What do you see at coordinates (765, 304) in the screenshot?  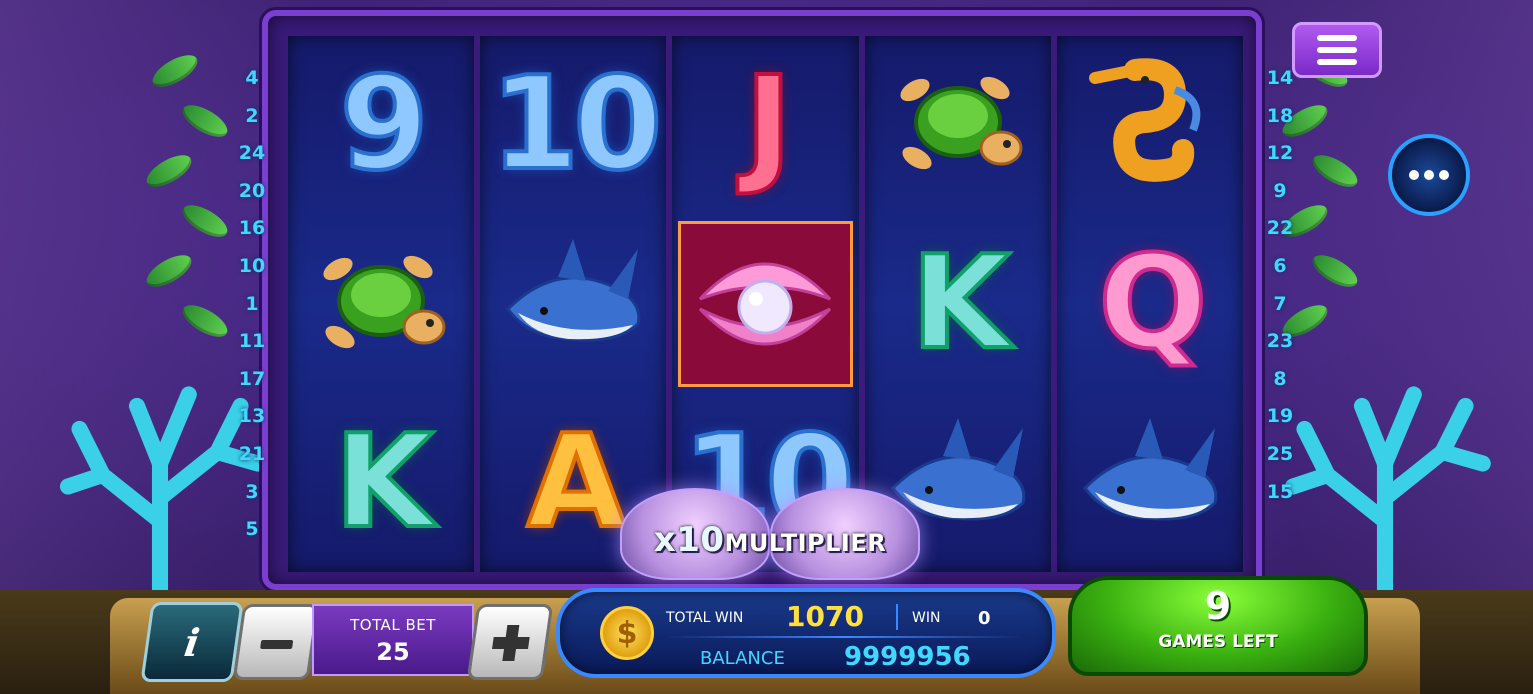 I see `pearl-shell-icon` at bounding box center [765, 304].